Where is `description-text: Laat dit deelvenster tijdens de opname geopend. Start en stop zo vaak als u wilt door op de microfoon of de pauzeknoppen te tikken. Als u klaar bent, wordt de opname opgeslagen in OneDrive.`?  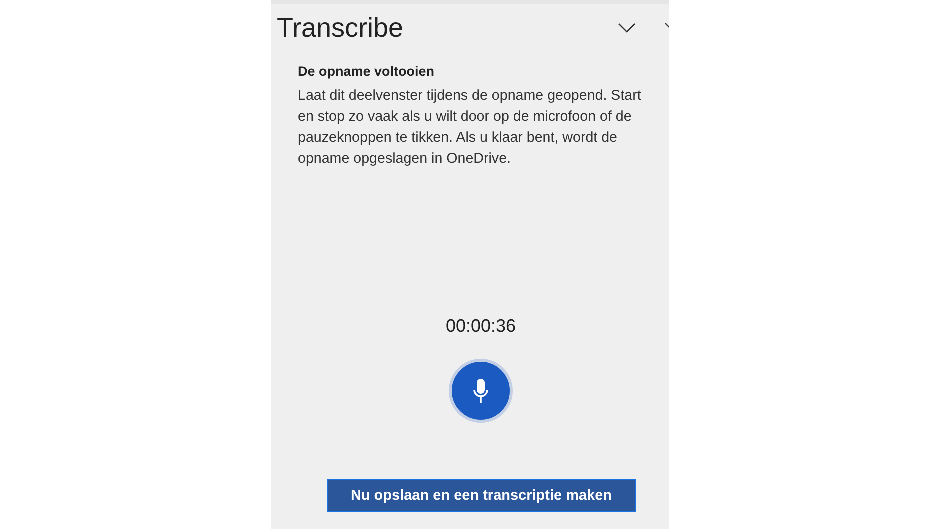
description-text: Laat dit deelvenster tijdens de opname geopend. Start en stop zo vaak als u wilt door op de microfoon of de pauzeknoppen te tikken. Als u klaar bent, wordt de opname opgeslagen in OneDrive. is located at coordinates (470, 128).